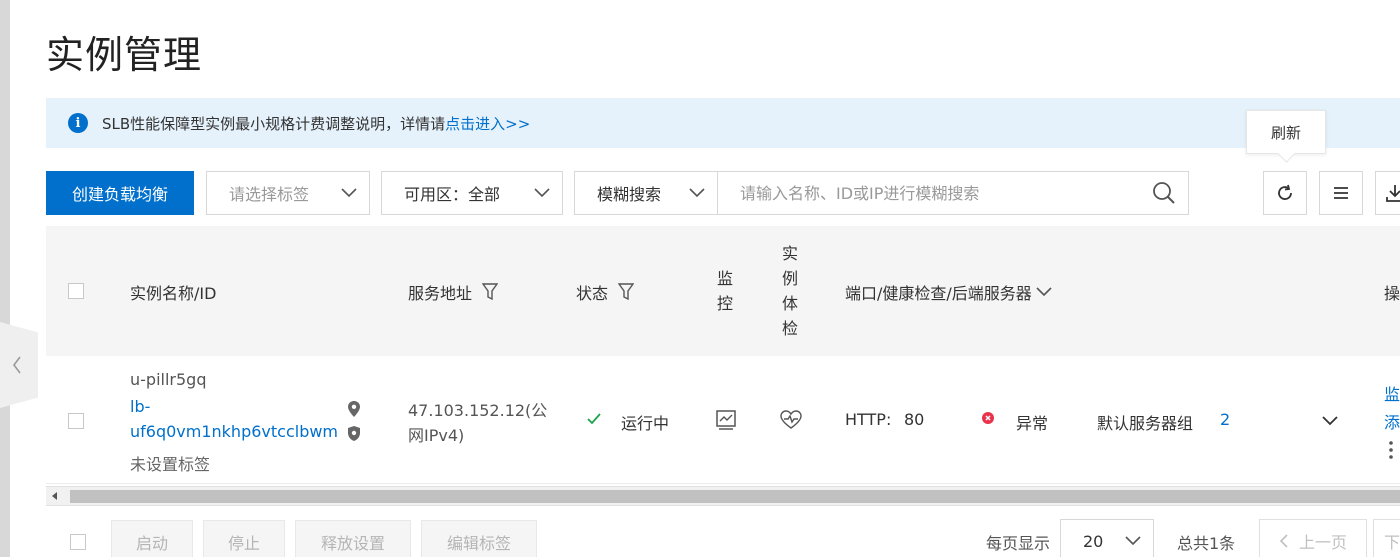  I want to click on info-icon: i, so click(78, 123).